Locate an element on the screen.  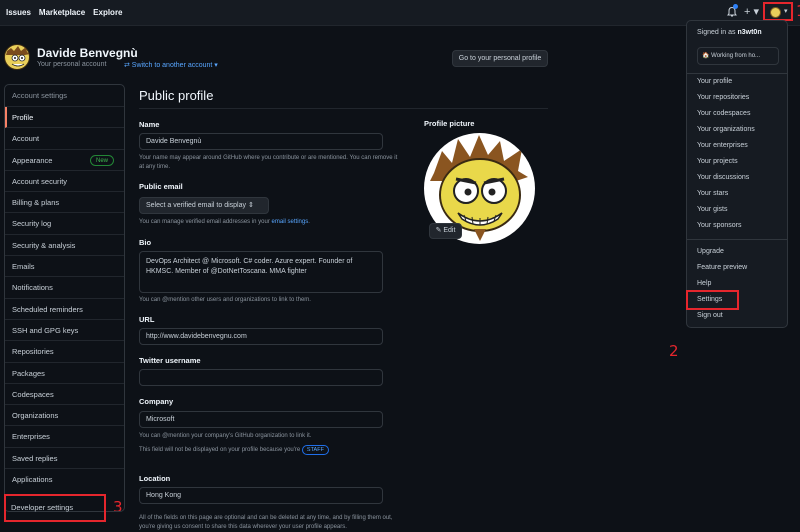
sidebar-item-codespaces: Codespaces is located at coordinates (64, 395).